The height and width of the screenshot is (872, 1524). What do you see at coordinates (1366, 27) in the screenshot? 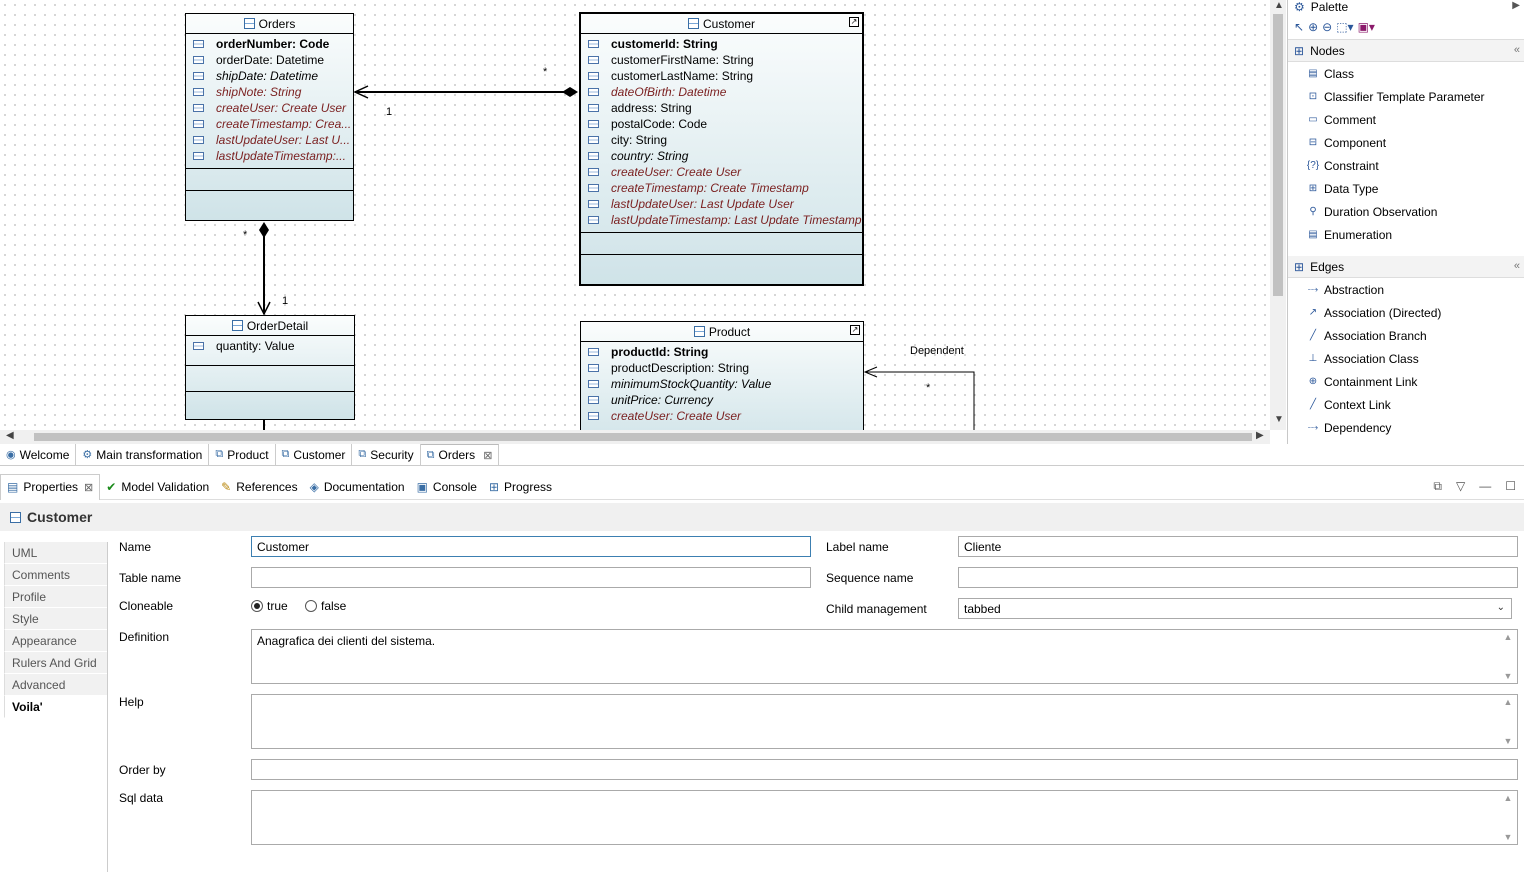
I see `note-tool-icon: ▣▾` at bounding box center [1366, 27].